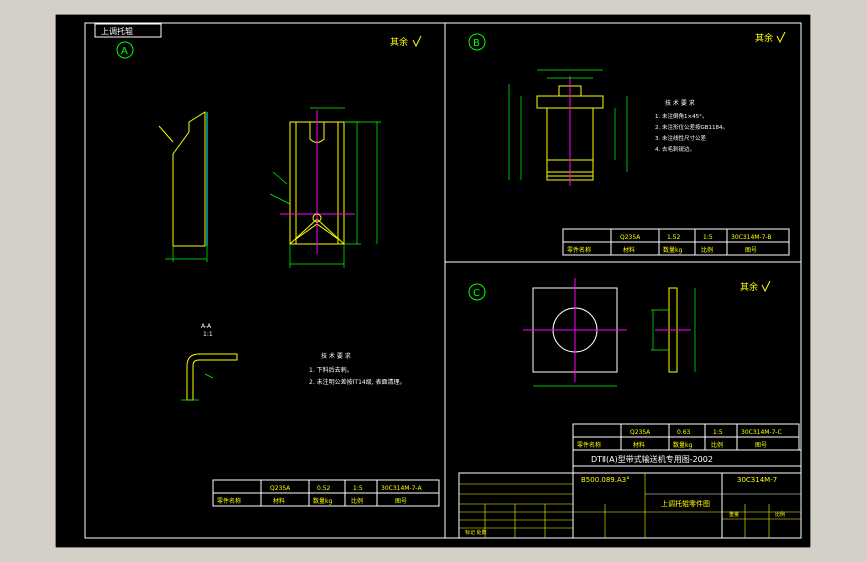 The width and height of the screenshot is (867, 562). What do you see at coordinates (780, 514) in the screenshot?
I see `title-scale-label: 比例` at bounding box center [780, 514].